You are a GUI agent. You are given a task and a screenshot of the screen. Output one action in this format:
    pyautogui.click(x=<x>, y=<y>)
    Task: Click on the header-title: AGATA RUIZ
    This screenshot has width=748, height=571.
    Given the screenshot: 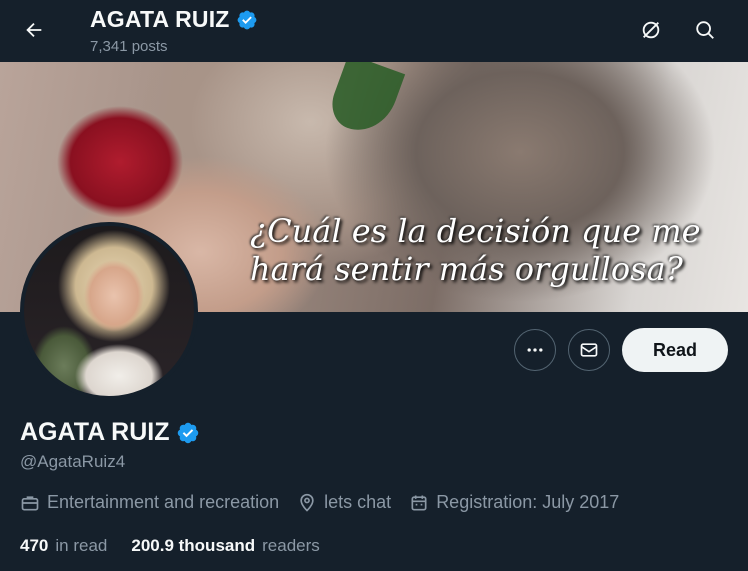 What is the action you would take?
    pyautogui.click(x=174, y=19)
    